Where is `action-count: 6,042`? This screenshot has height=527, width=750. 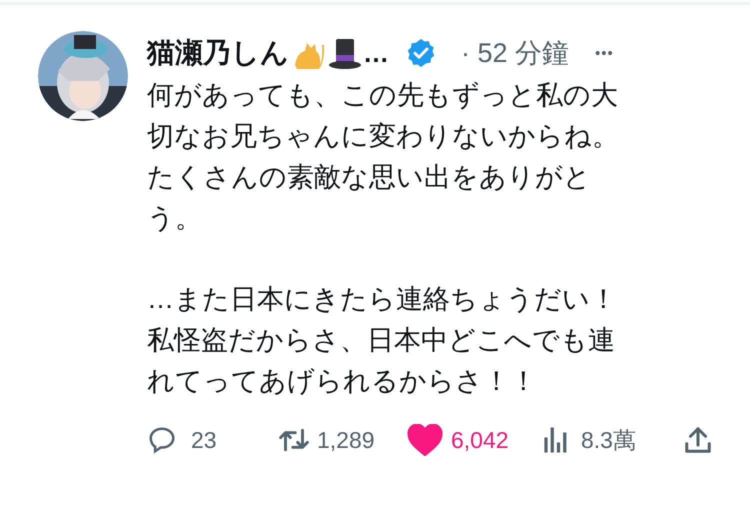
action-count: 6,042 is located at coordinates (480, 440).